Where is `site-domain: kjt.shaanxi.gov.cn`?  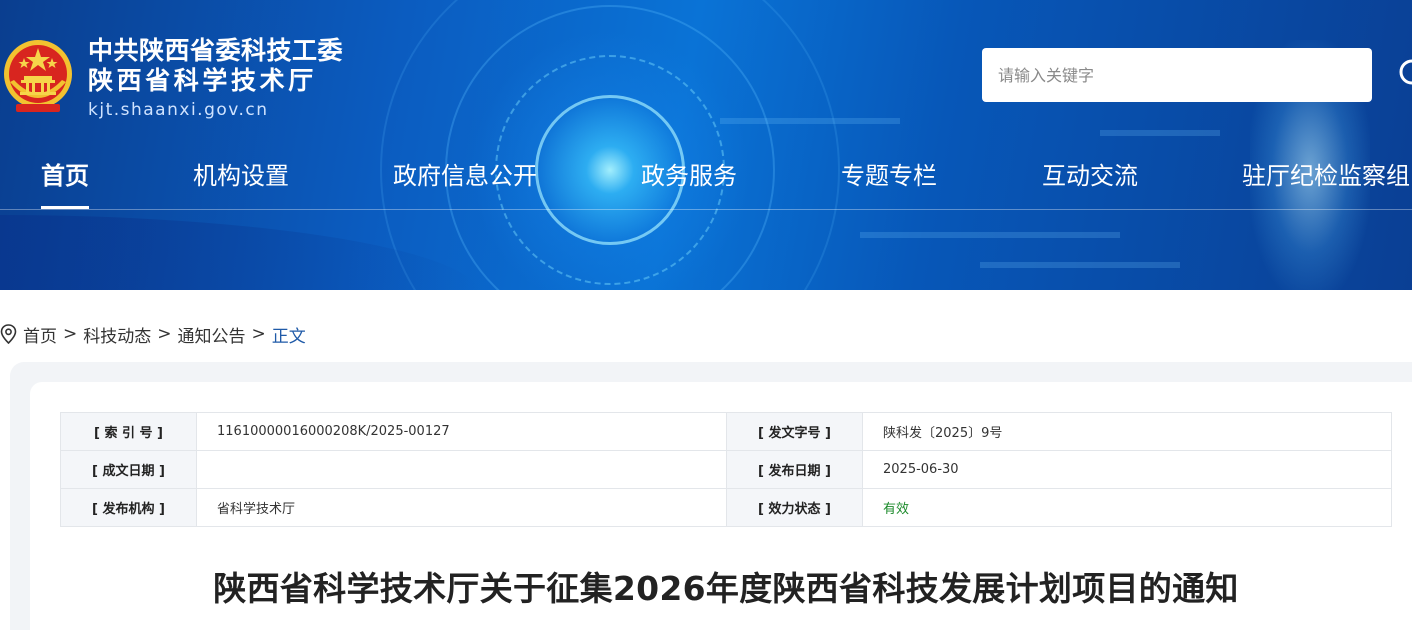 site-domain: kjt.shaanxi.gov.cn is located at coordinates (178, 110).